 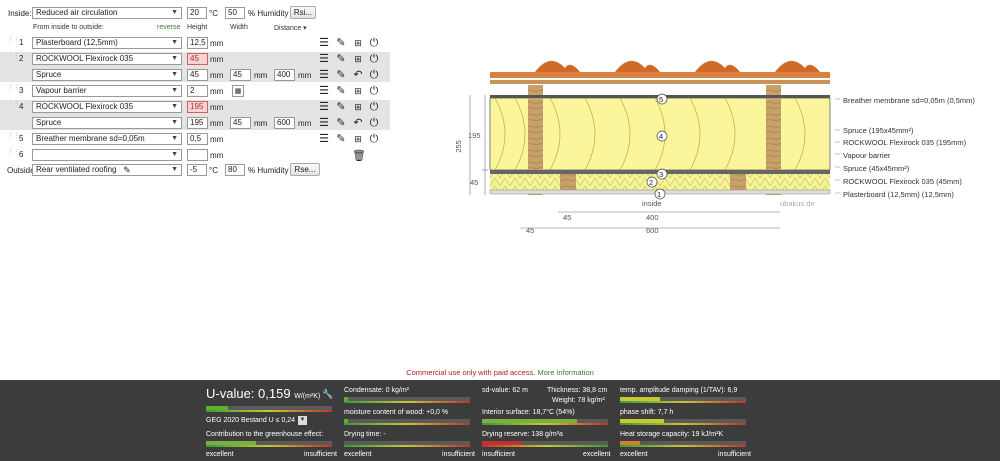 What do you see at coordinates (359, 156) in the screenshot?
I see `trash-icon: 🗑` at bounding box center [359, 156].